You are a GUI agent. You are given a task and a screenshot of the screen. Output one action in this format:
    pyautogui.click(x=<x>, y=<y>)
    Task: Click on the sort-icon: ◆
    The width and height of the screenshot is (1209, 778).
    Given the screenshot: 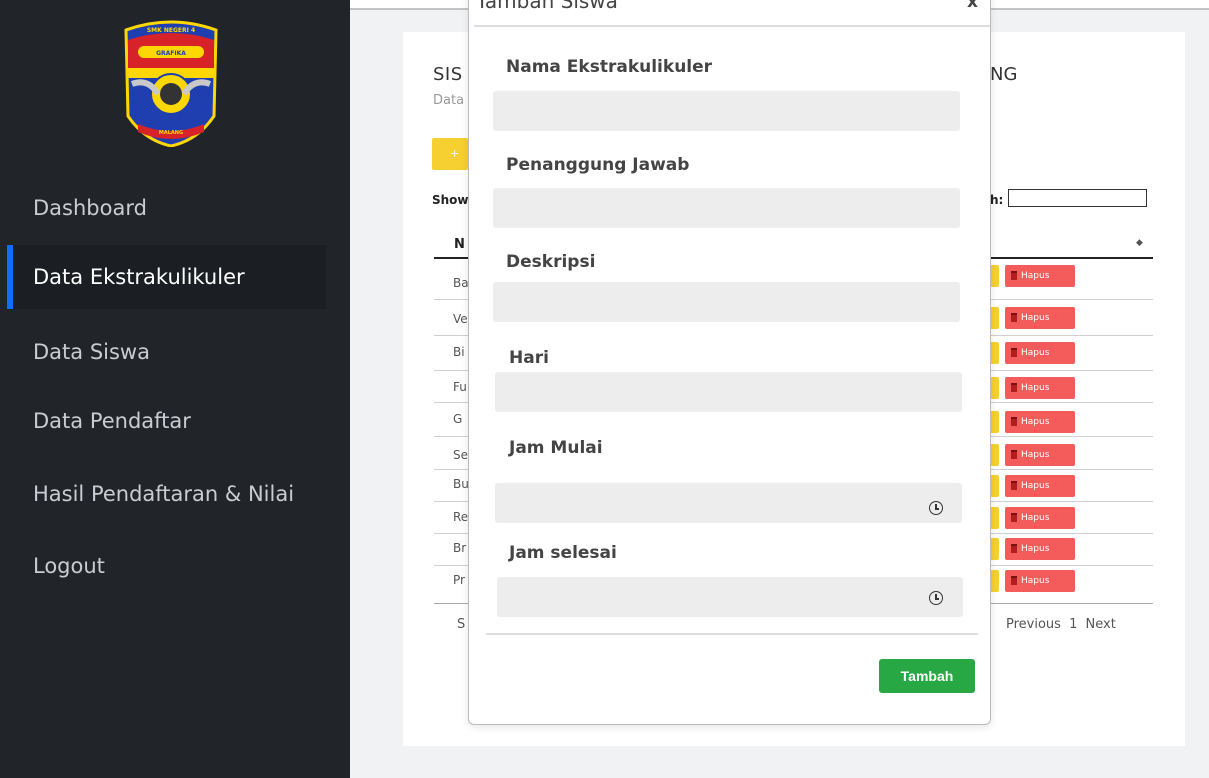 What is the action you would take?
    pyautogui.click(x=1139, y=243)
    